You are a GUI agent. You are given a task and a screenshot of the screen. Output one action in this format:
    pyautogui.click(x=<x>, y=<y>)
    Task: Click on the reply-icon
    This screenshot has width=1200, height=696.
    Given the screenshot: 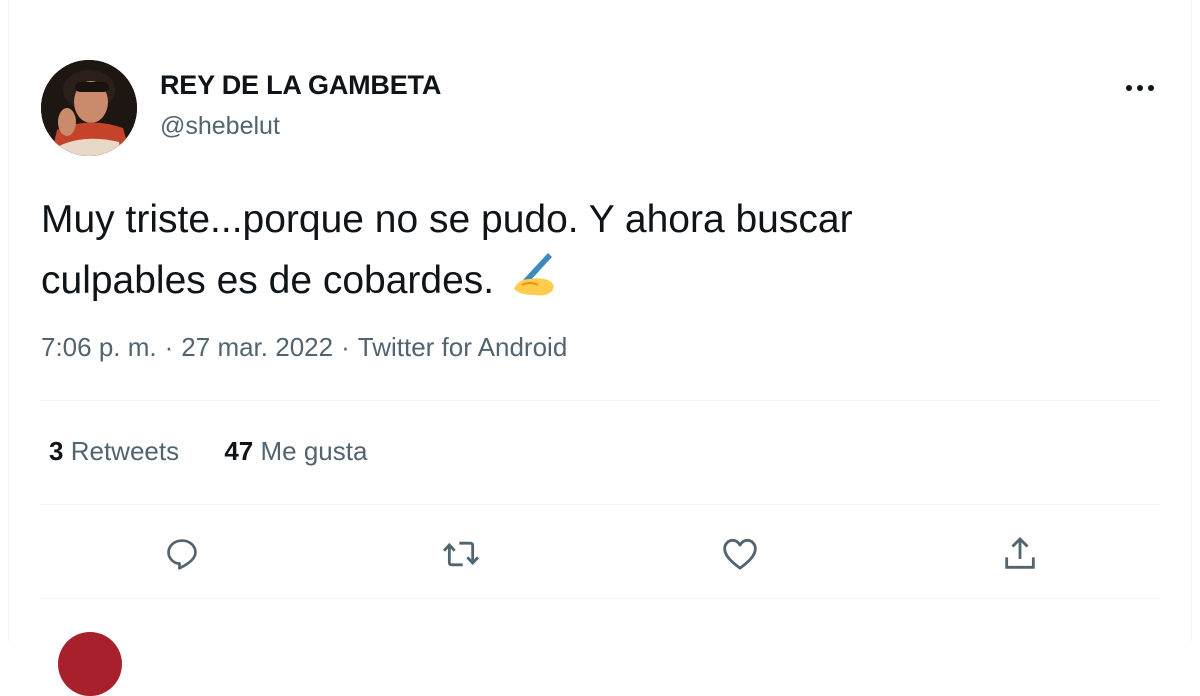 What is the action you would take?
    pyautogui.click(x=182, y=554)
    